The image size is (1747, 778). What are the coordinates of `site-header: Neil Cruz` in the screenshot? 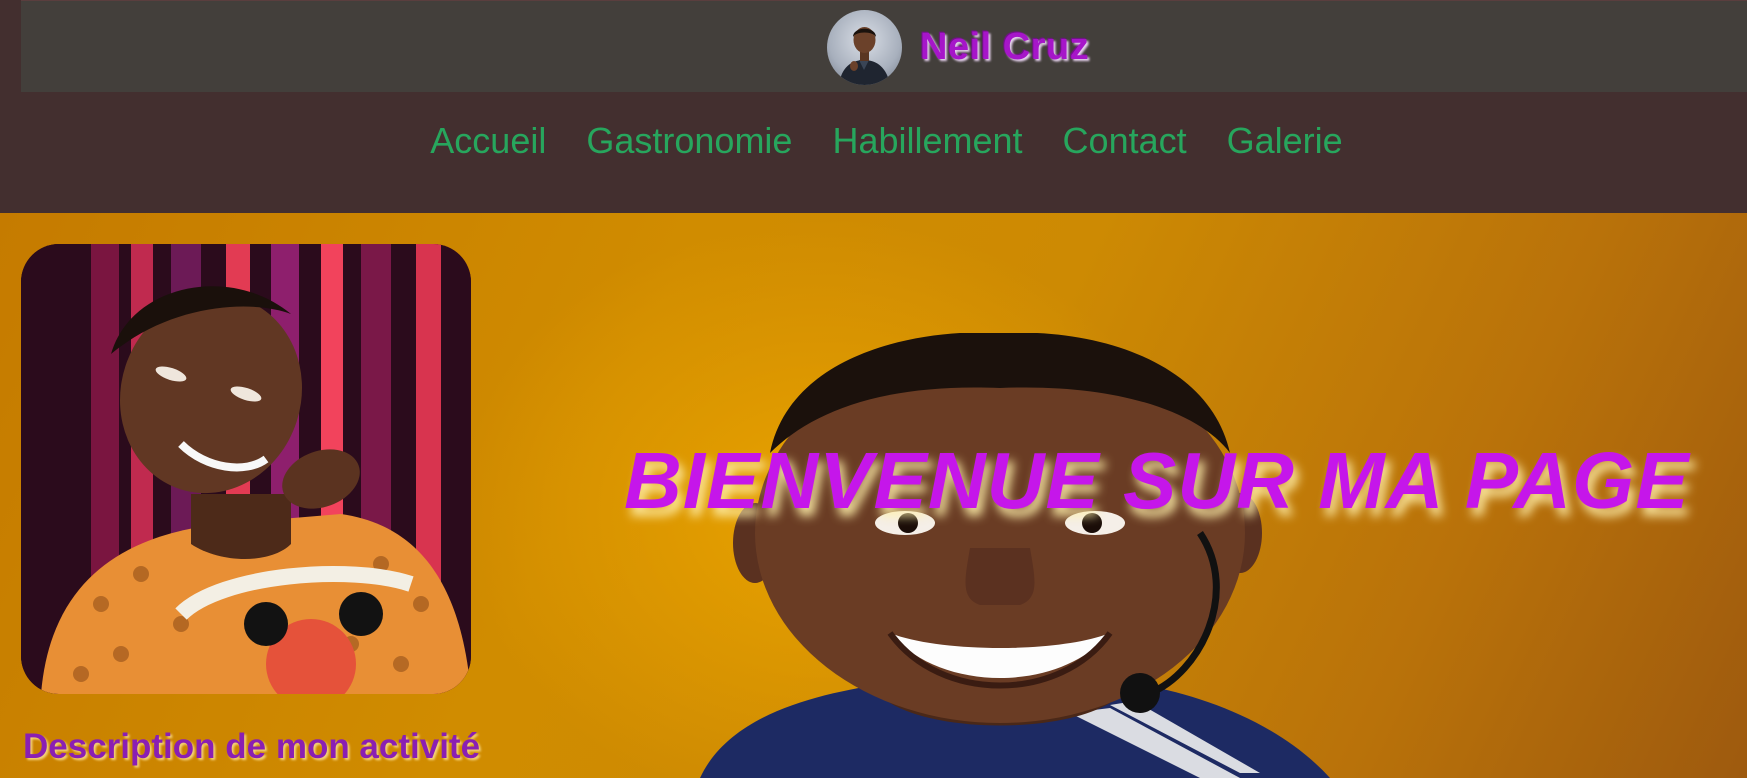 It's located at (884, 46).